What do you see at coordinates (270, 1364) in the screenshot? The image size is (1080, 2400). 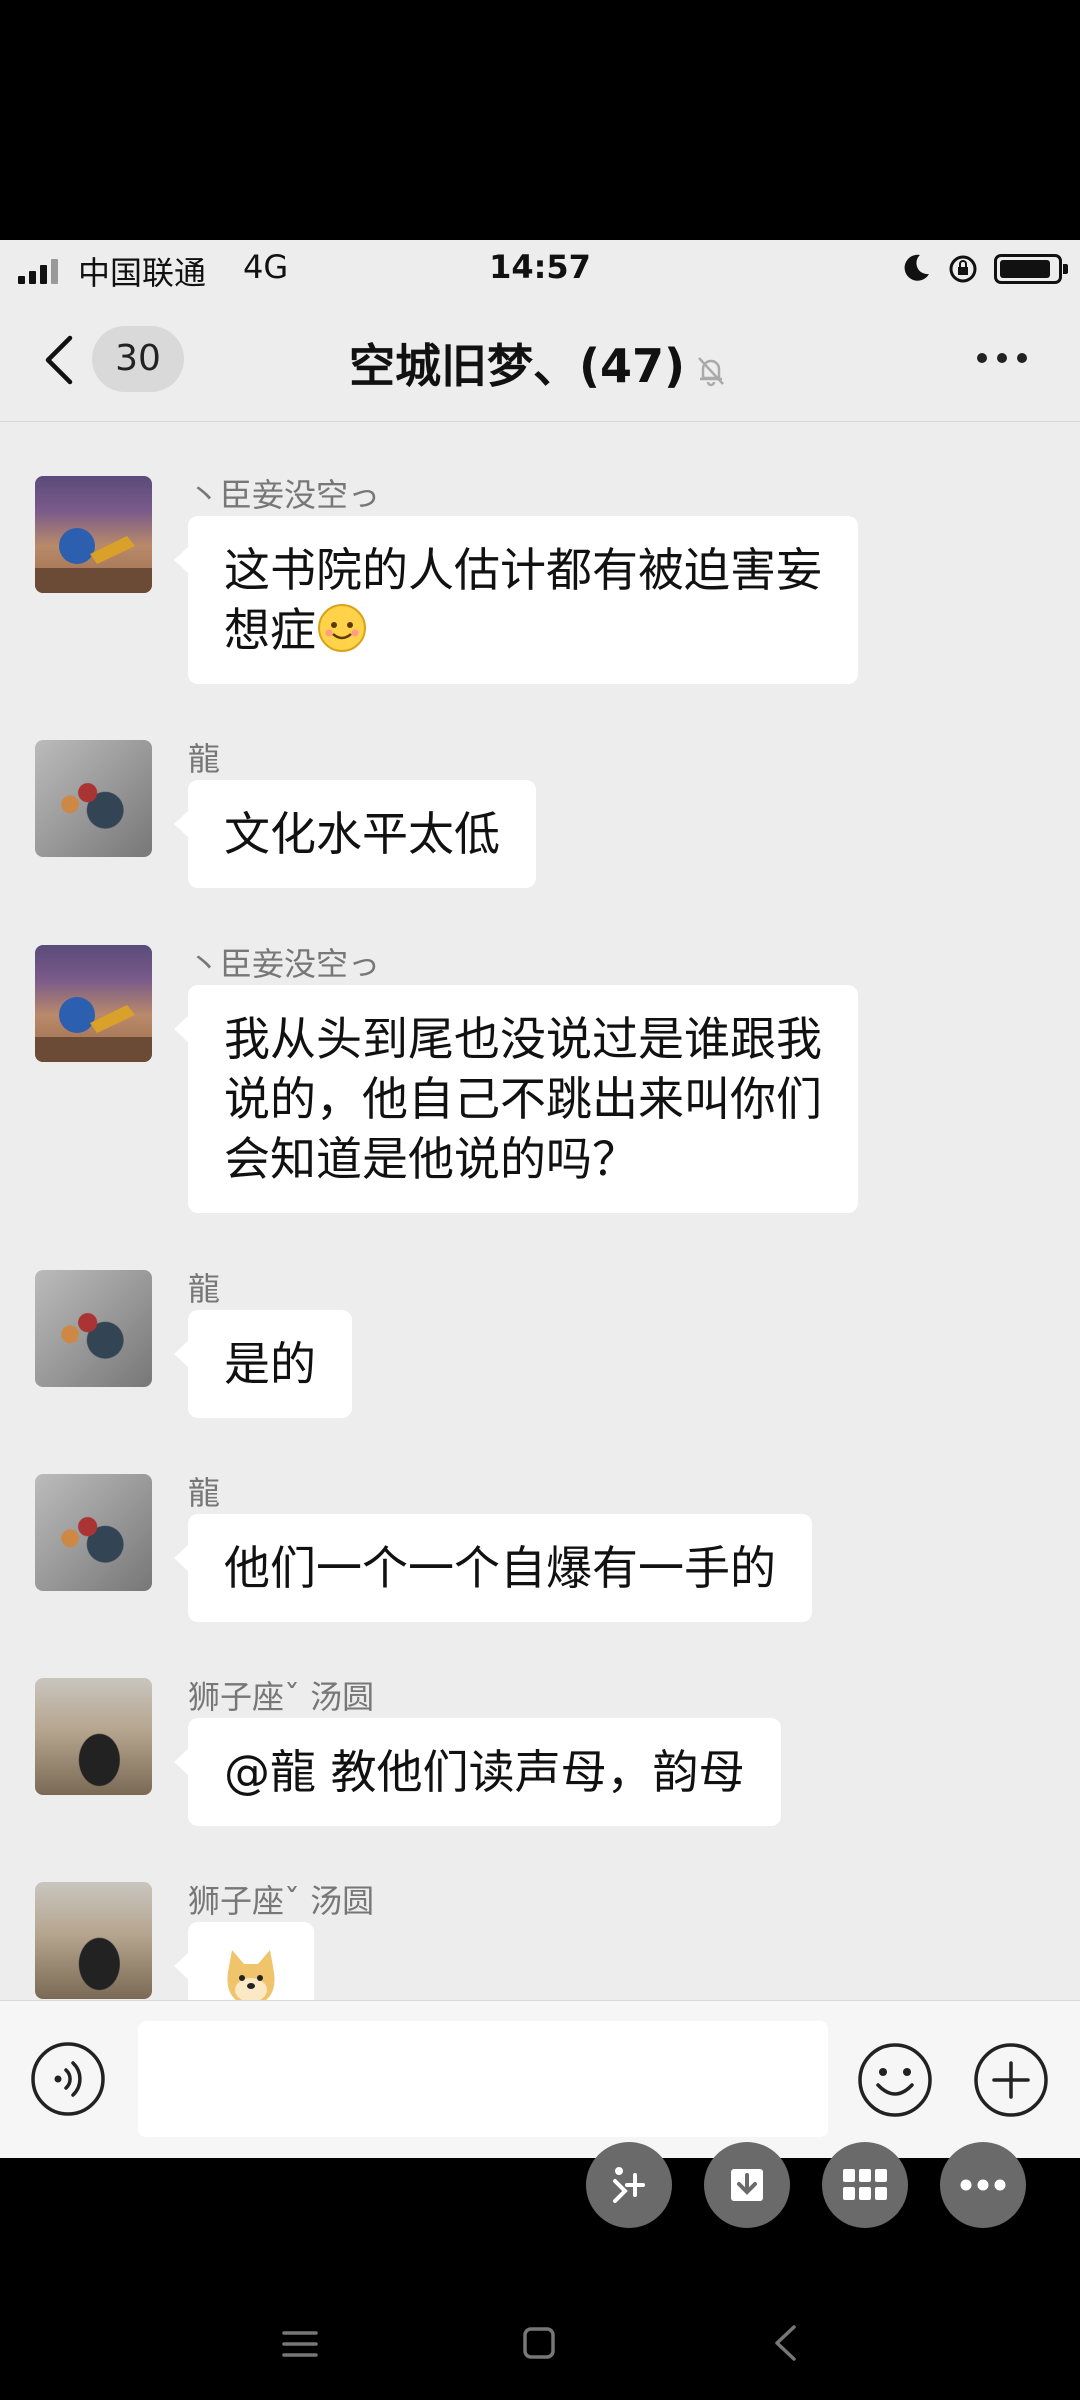 I see `message-line: 是的` at bounding box center [270, 1364].